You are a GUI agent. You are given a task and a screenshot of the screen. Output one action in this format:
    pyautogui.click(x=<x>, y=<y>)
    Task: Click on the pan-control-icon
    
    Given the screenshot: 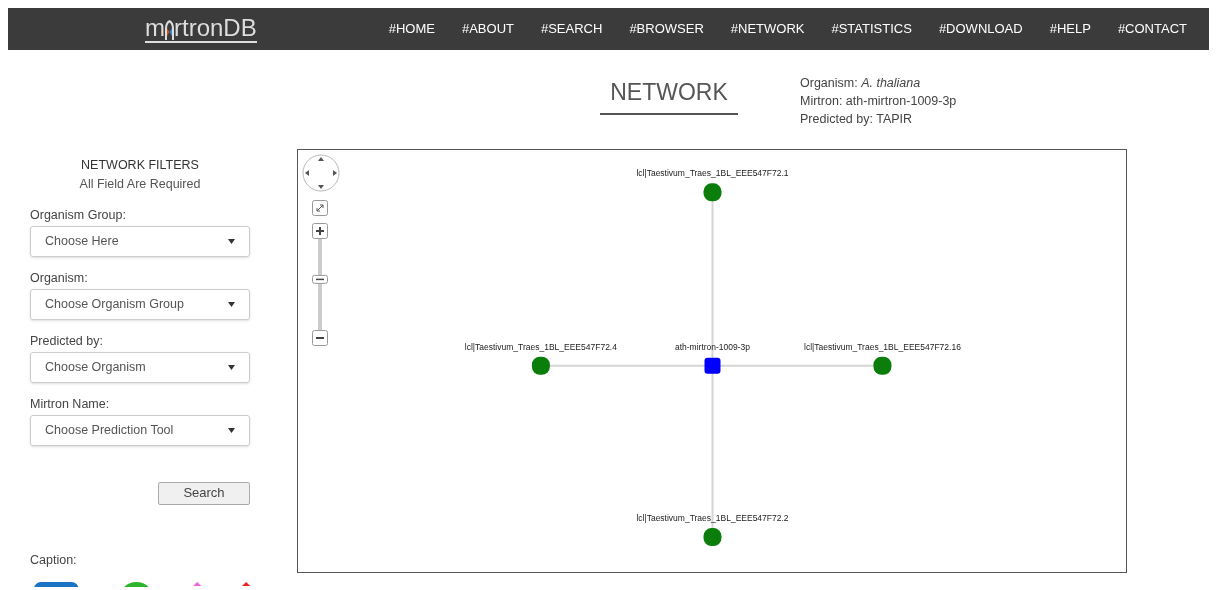 What is the action you would take?
    pyautogui.click(x=321, y=173)
    